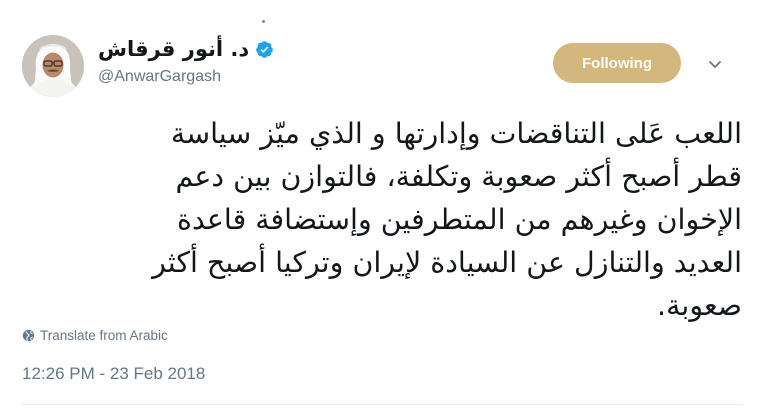  Describe the element at coordinates (263, 21) in the screenshot. I see `decorative-dot` at that location.